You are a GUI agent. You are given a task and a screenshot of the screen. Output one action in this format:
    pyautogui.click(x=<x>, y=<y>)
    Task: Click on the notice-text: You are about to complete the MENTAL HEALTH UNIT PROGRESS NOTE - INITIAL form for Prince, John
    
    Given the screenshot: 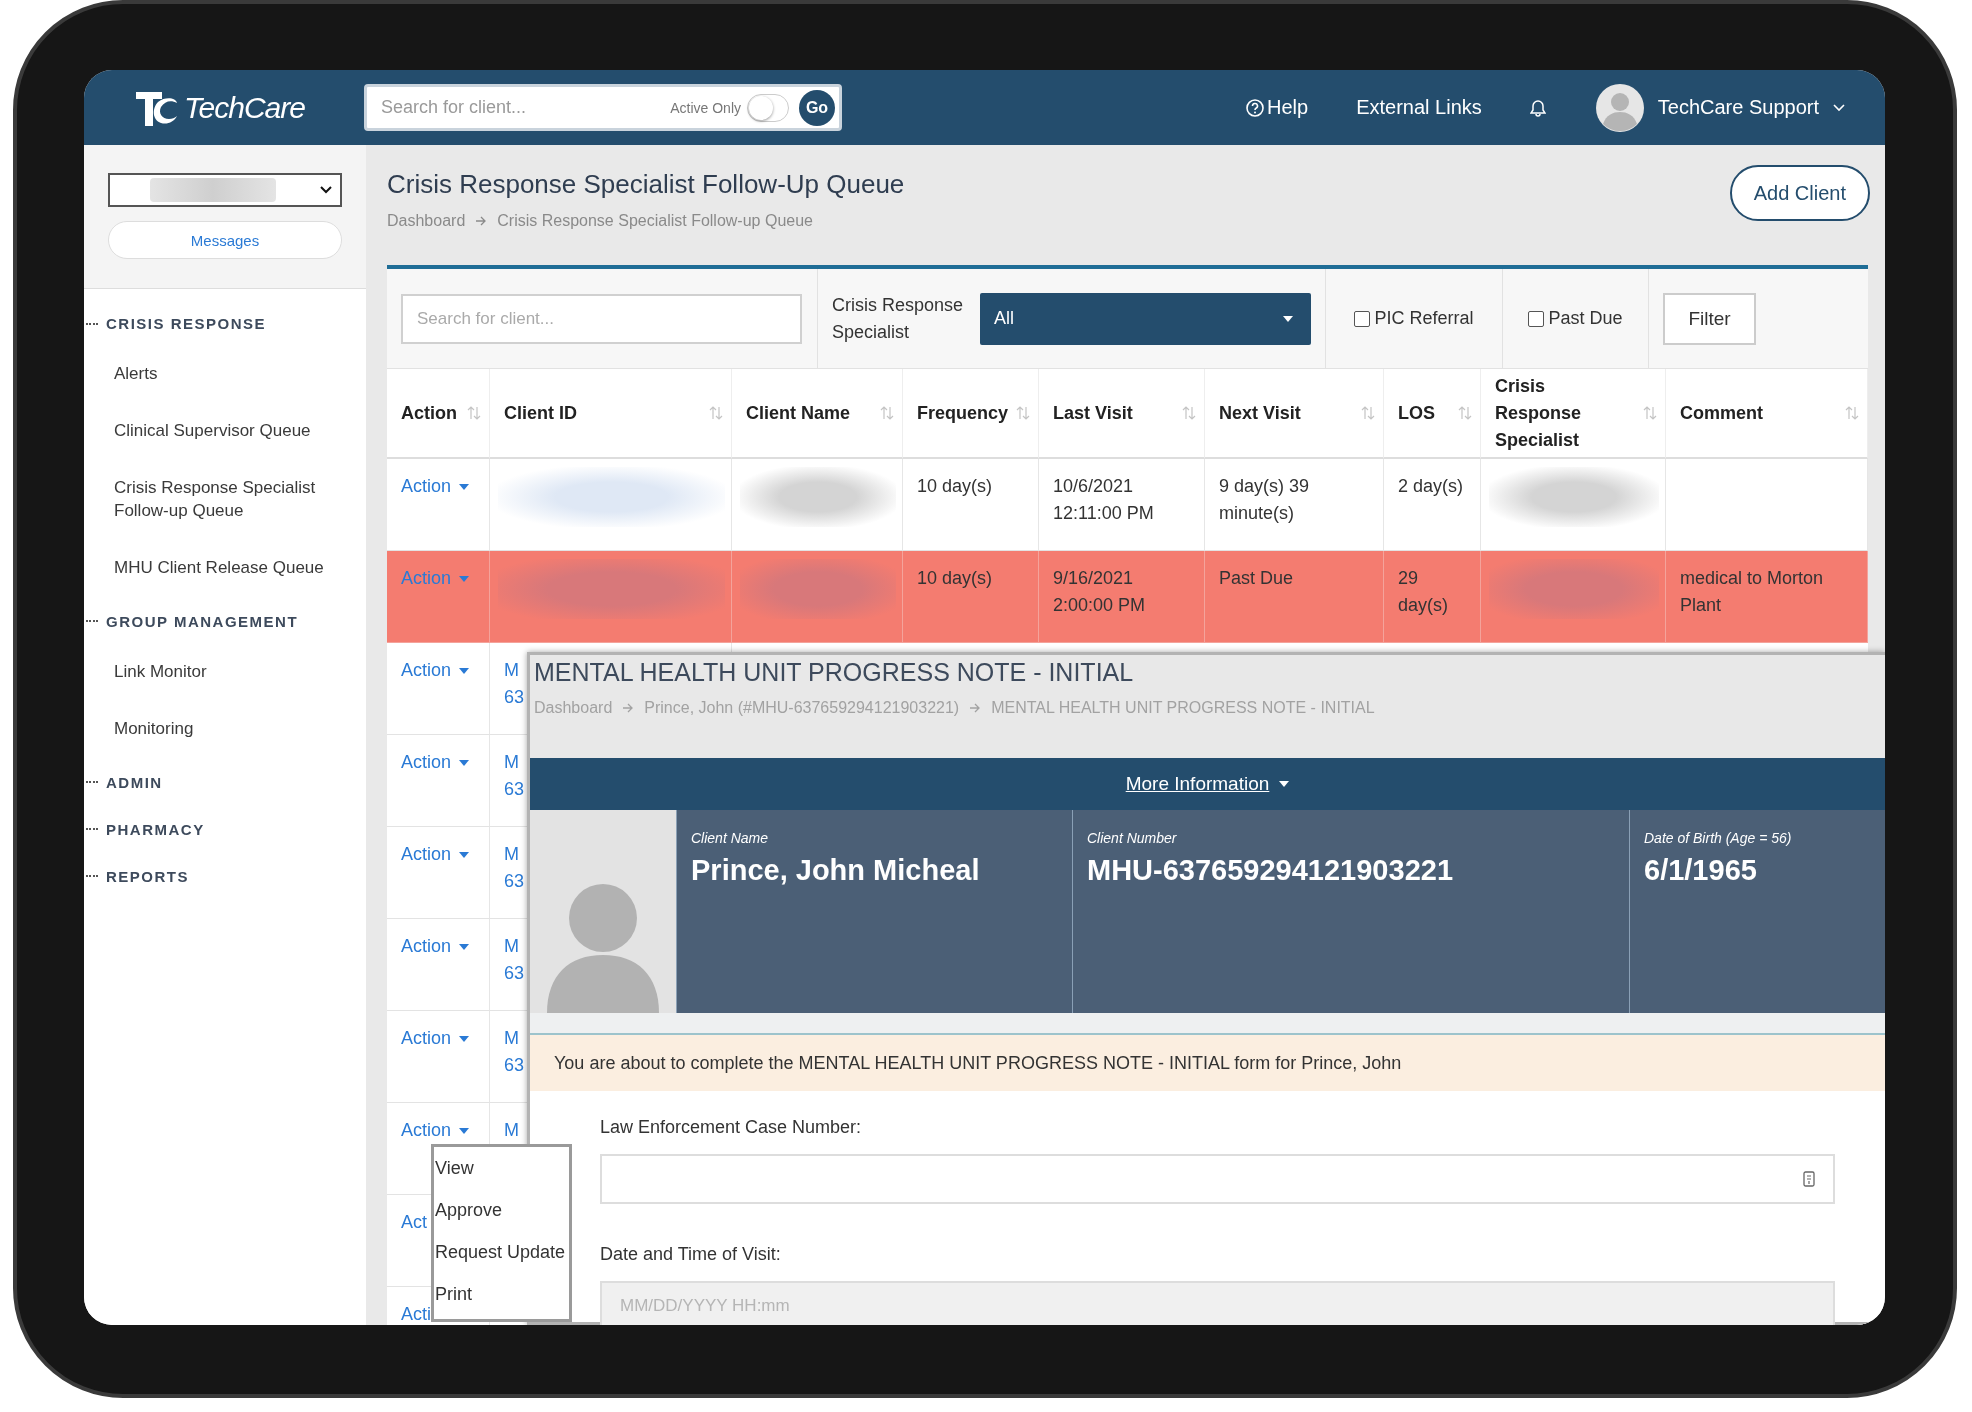 What is the action you would take?
    pyautogui.click(x=978, y=1063)
    